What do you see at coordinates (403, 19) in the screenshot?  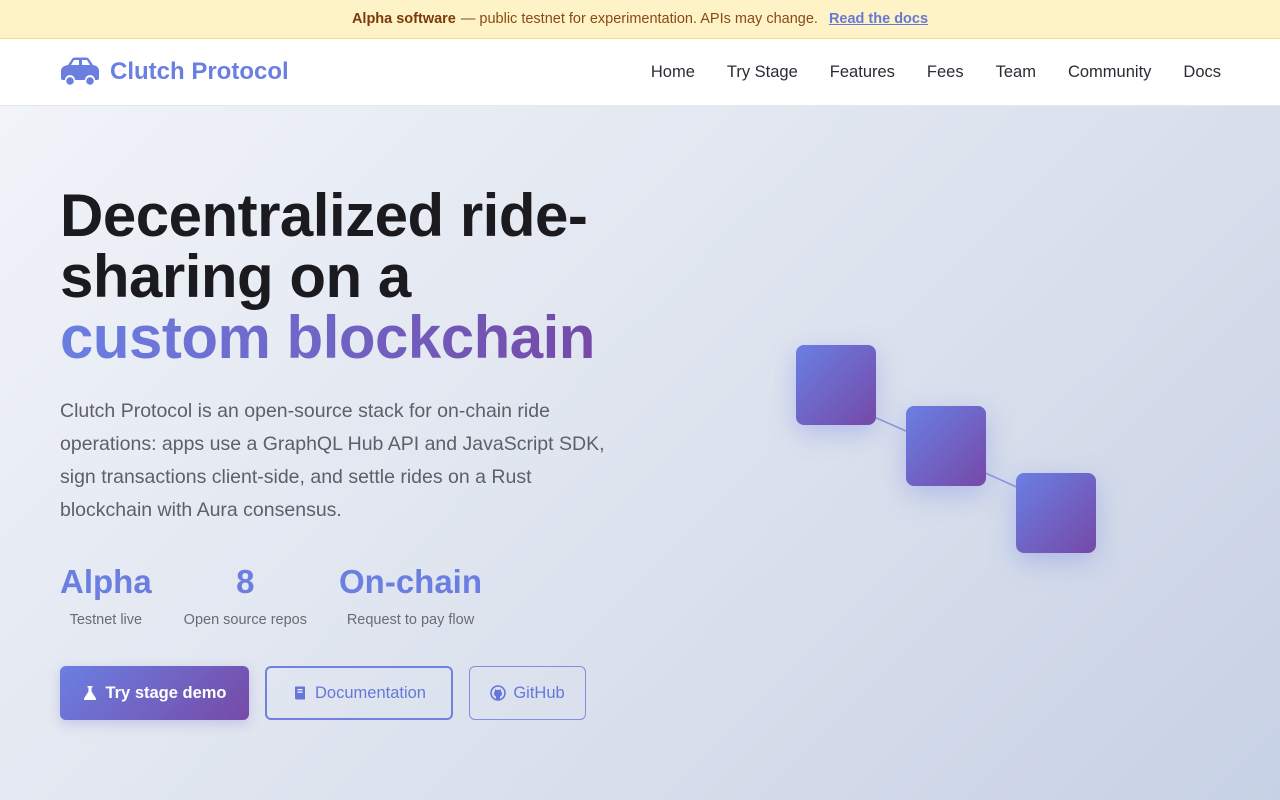 I see `banner-strong-text: Alpha software` at bounding box center [403, 19].